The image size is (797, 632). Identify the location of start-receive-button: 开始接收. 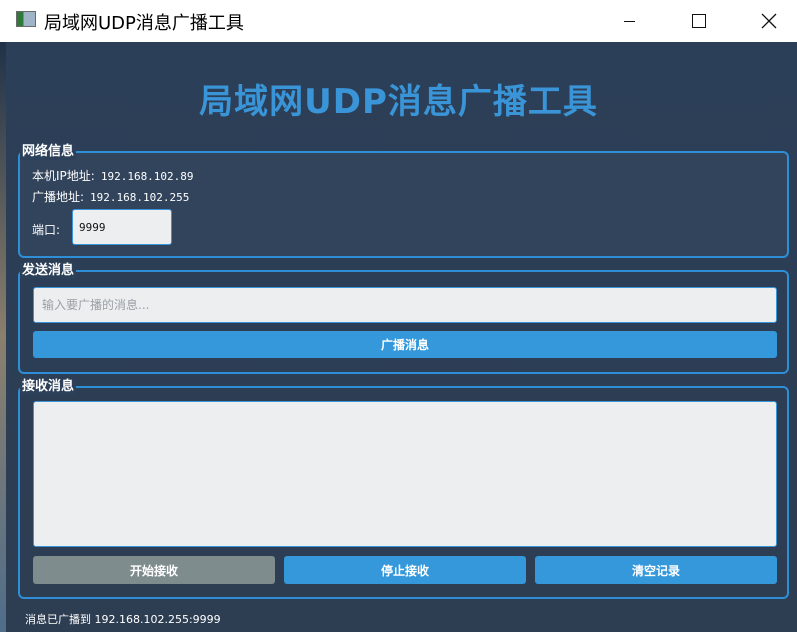
(154, 570).